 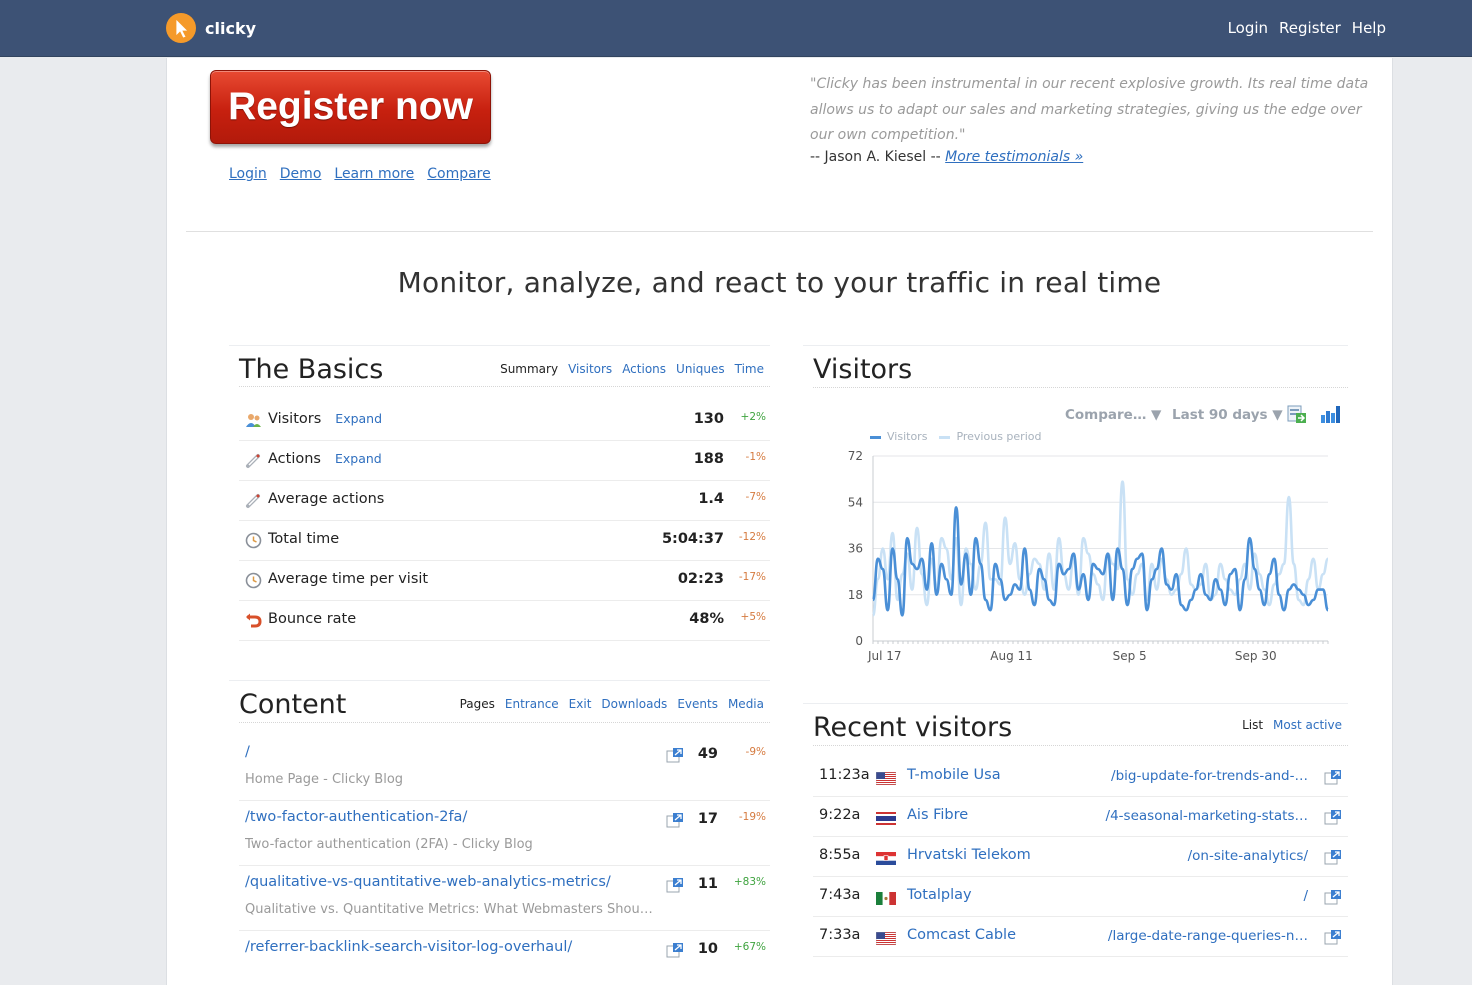 I want to click on x-tick-label: Sep 5, so click(x=1130, y=656).